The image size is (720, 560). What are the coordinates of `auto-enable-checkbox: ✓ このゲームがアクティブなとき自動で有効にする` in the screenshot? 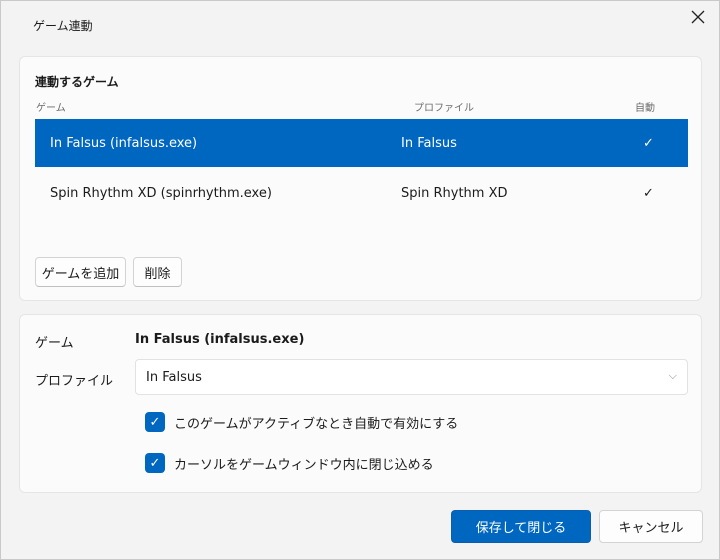 It's located at (301, 422).